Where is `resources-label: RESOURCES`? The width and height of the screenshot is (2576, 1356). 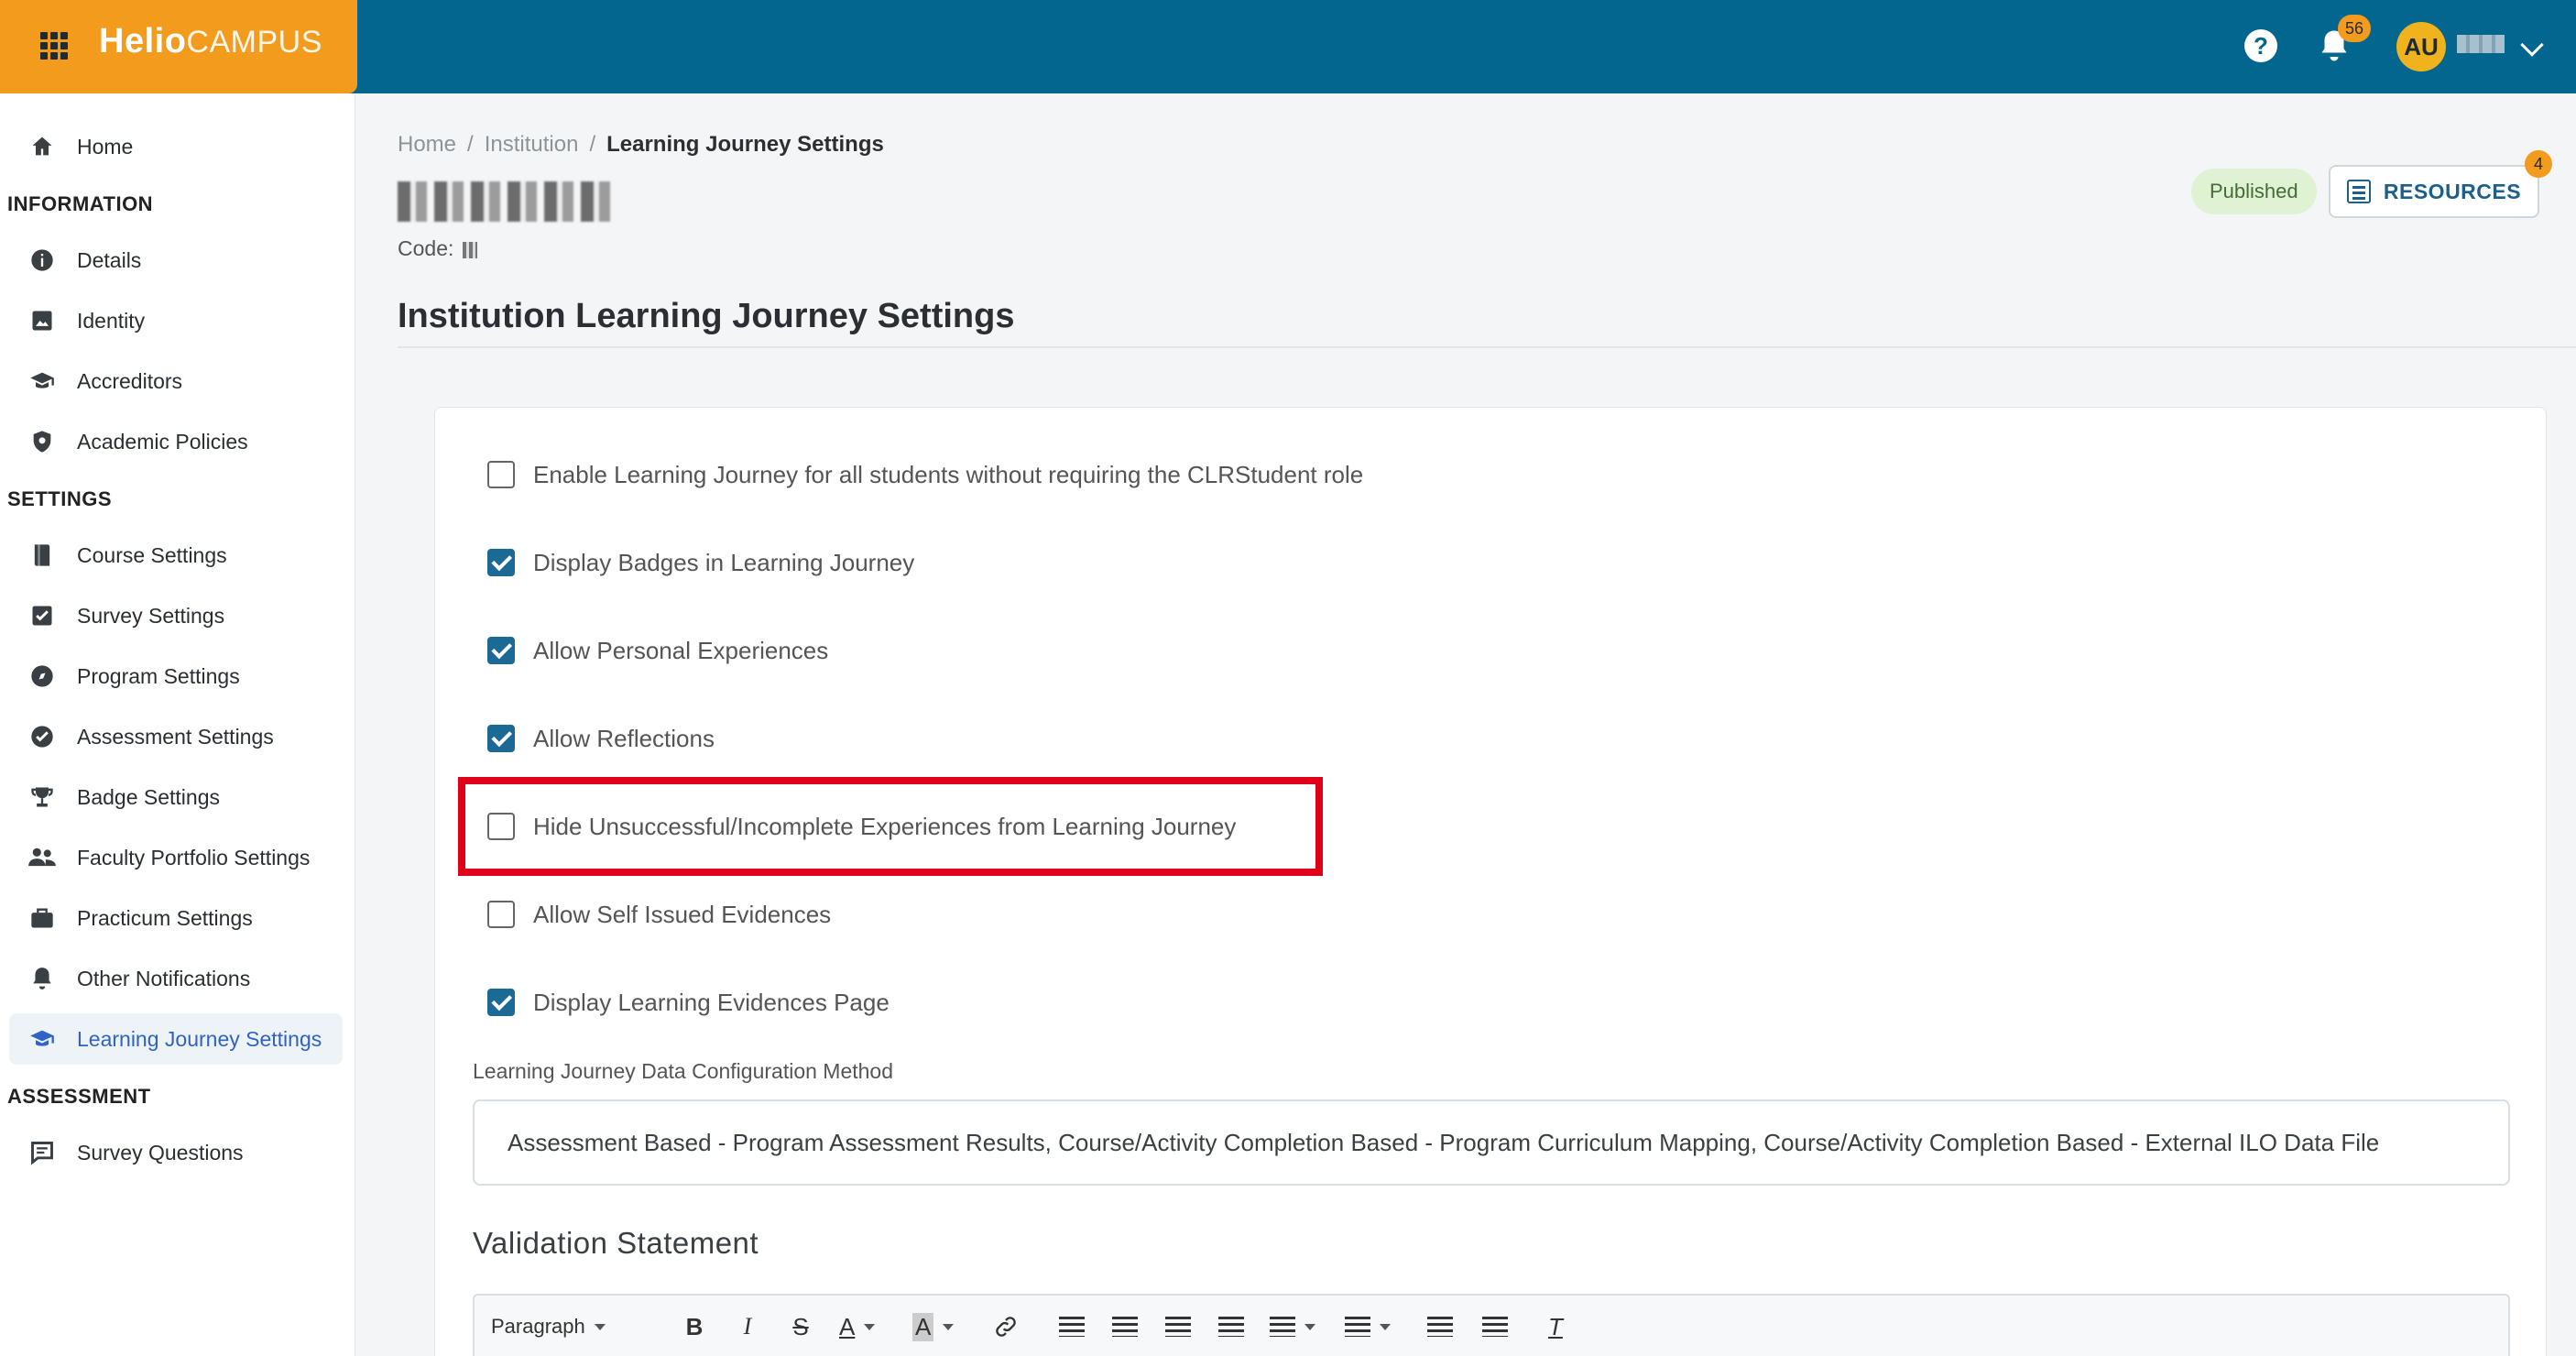 resources-label: RESOURCES is located at coordinates (2453, 191).